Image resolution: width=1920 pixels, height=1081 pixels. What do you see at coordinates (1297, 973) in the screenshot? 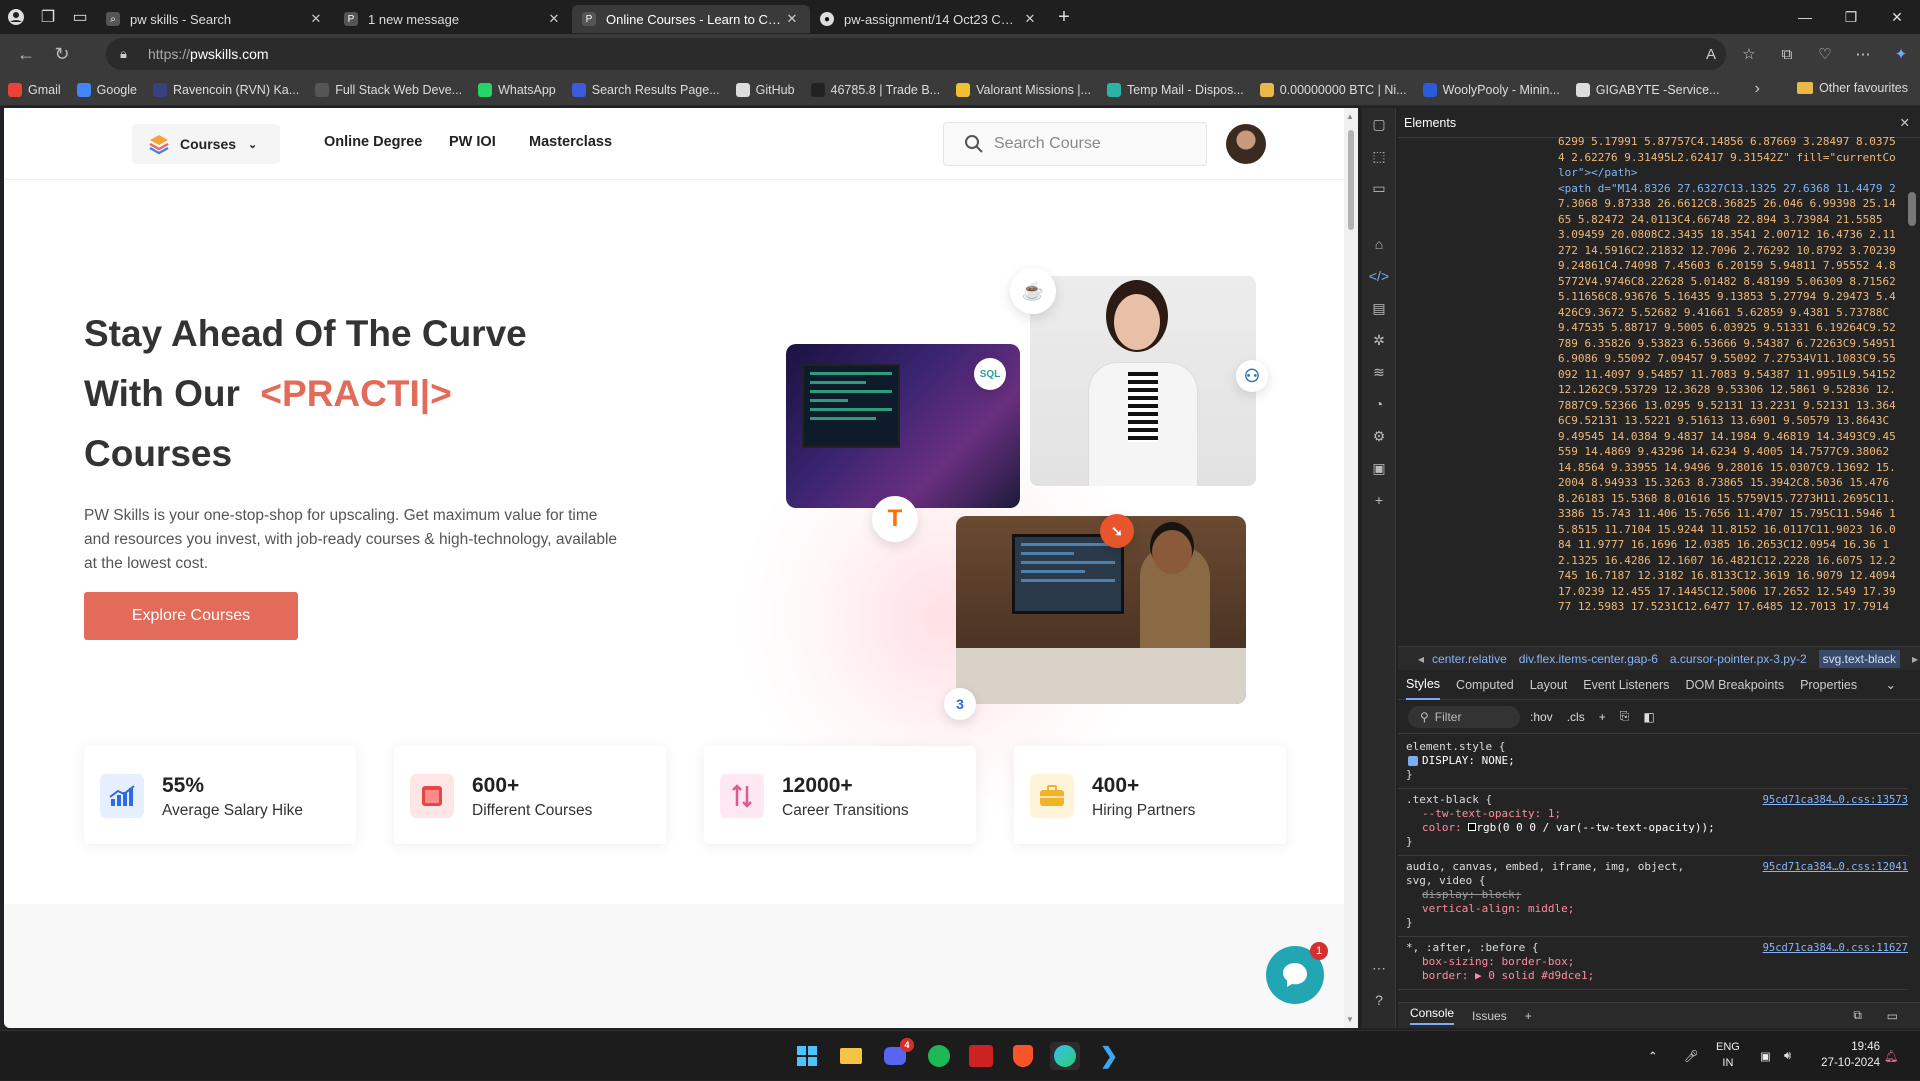
I see `chat-widget-button: 1` at bounding box center [1297, 973].